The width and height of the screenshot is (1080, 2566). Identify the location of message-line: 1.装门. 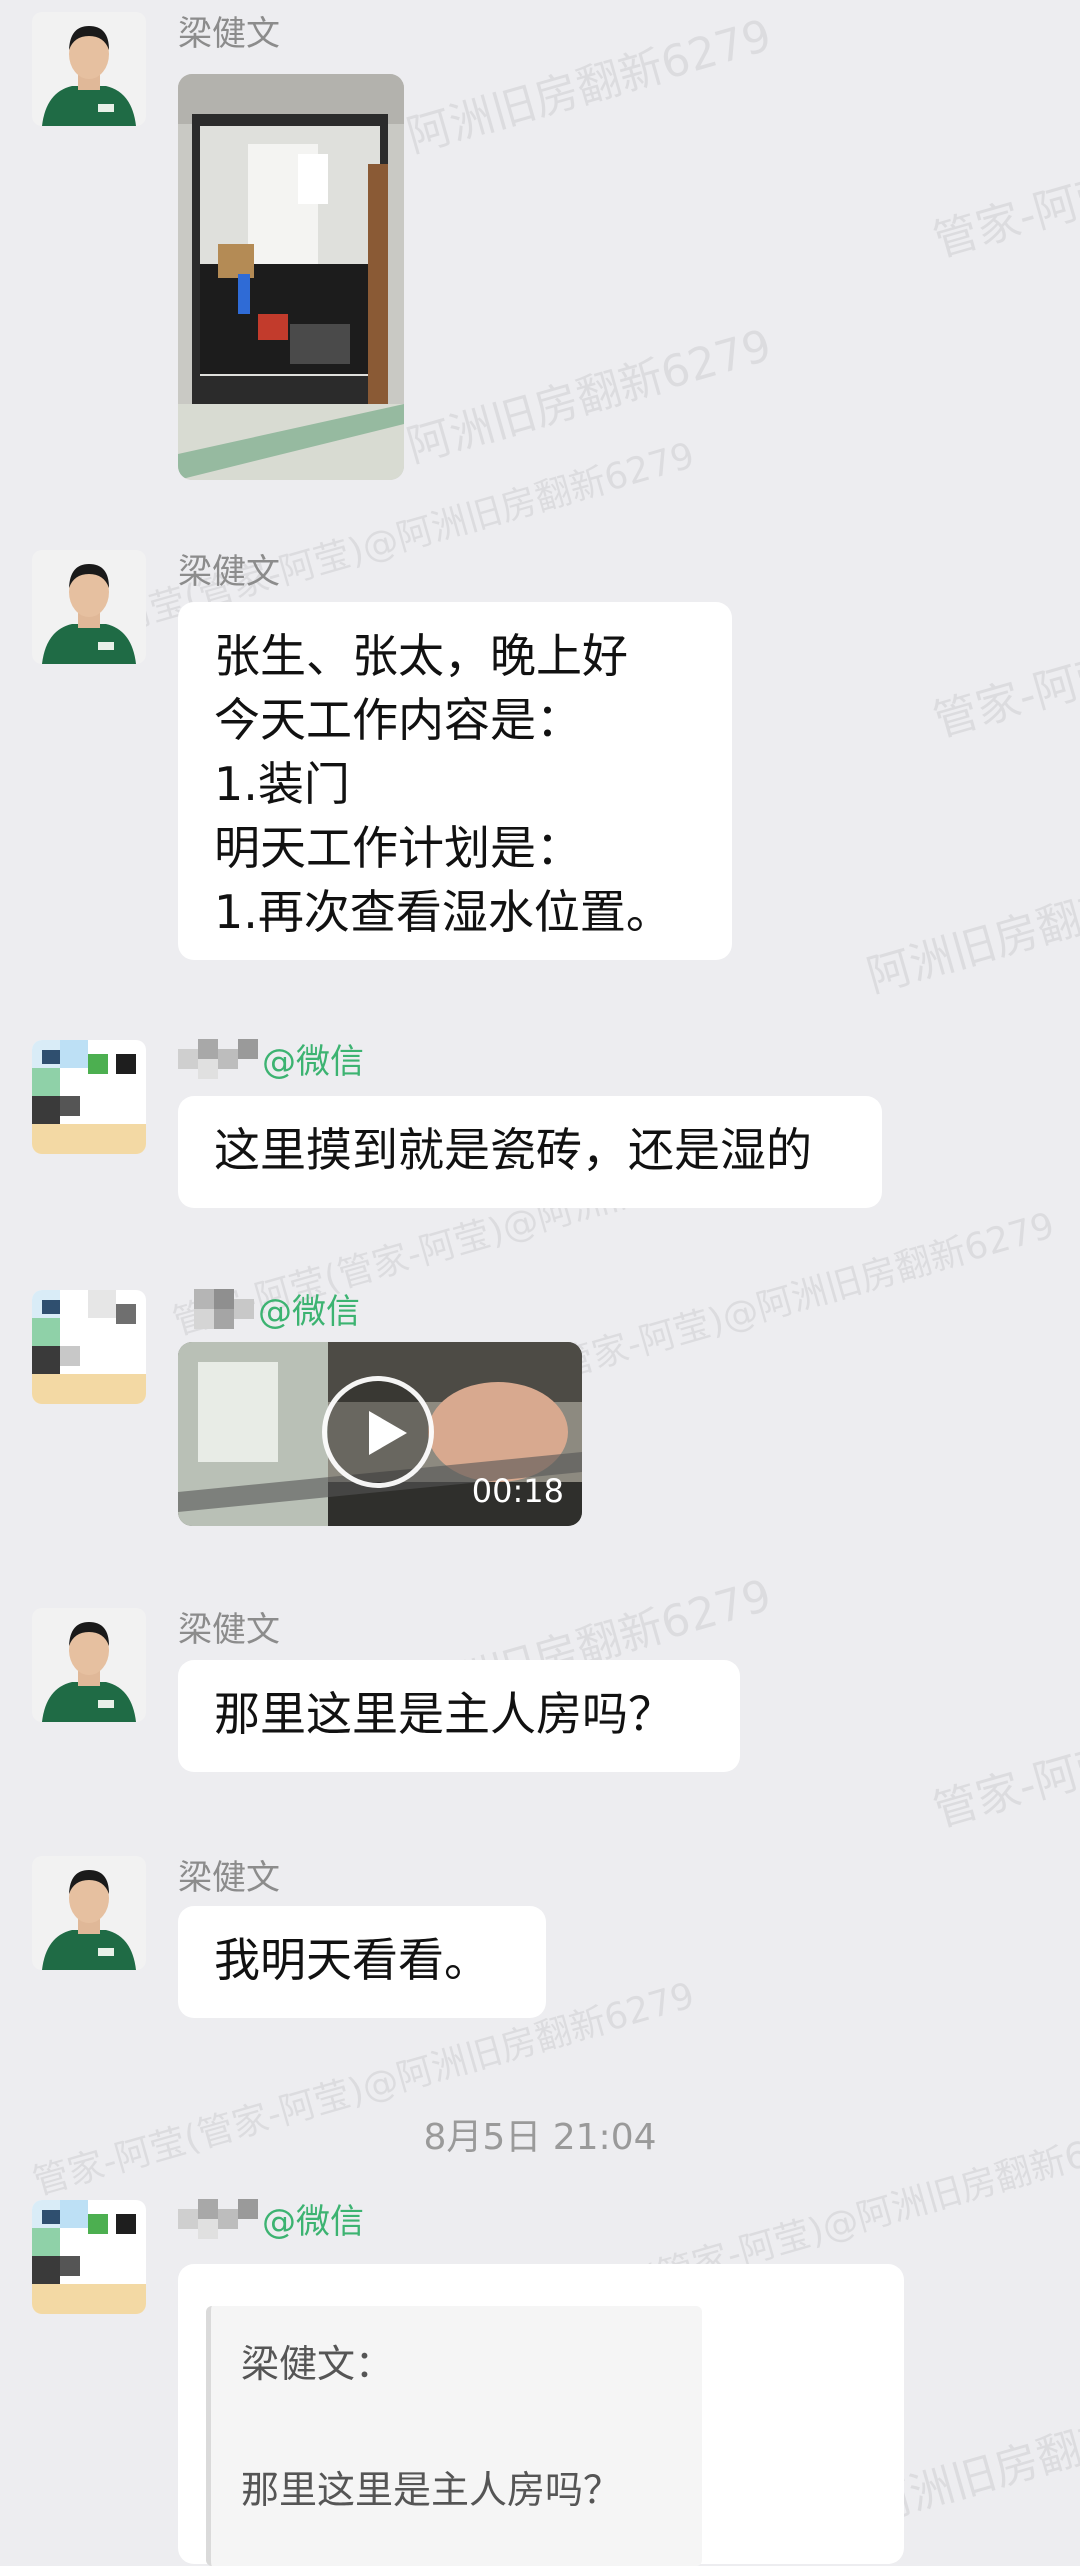
(282, 784).